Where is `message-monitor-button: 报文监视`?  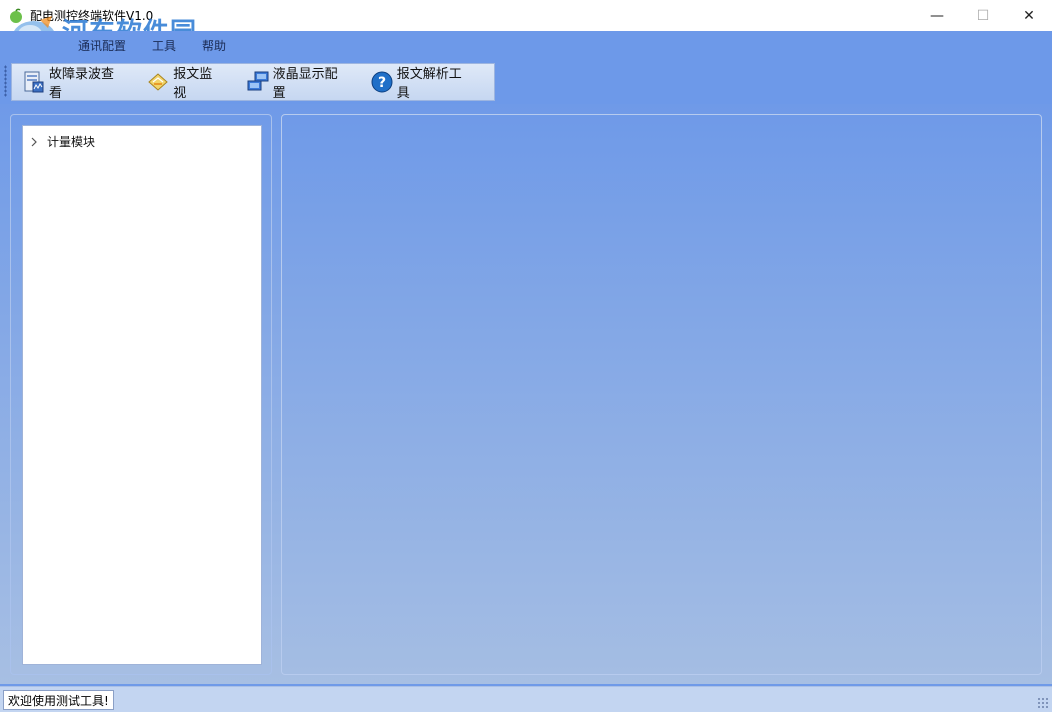 message-monitor-button: 报文监视 is located at coordinates (183, 84).